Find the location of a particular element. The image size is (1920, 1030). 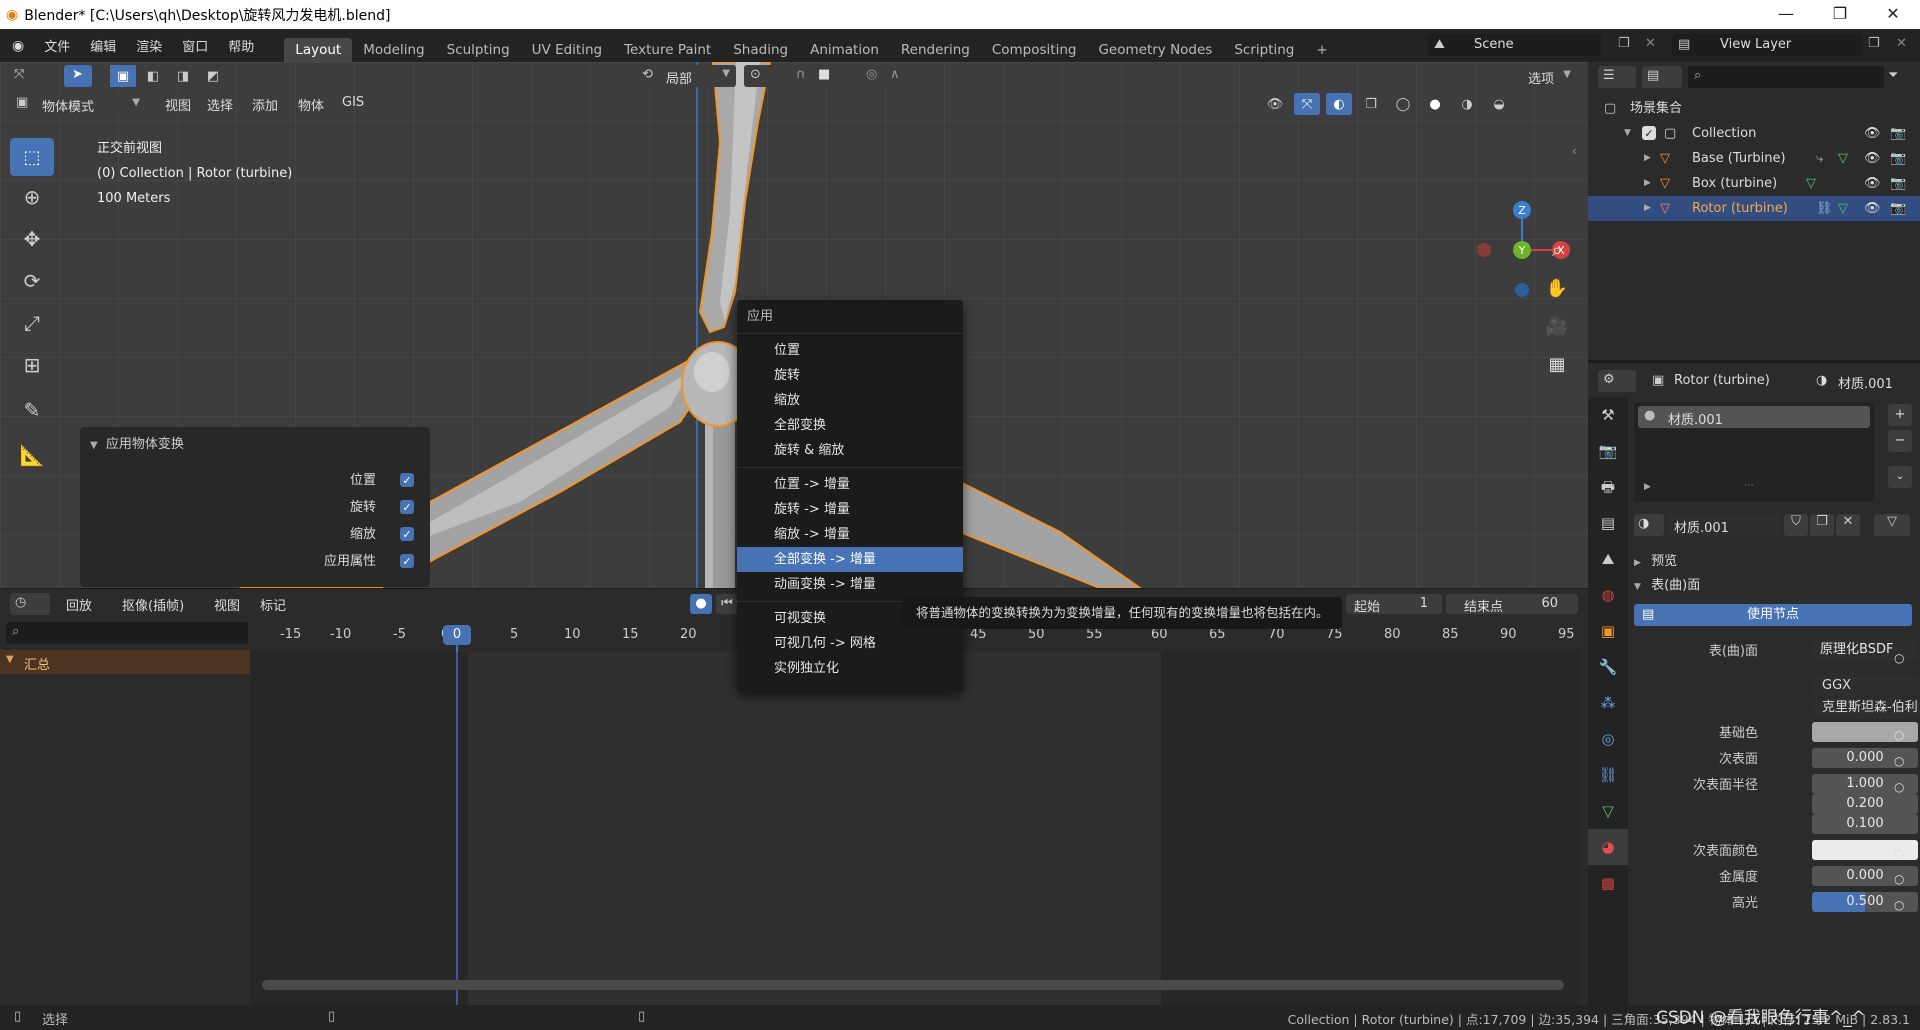

material-name-field: 材质.001 is located at coordinates (1724, 525).